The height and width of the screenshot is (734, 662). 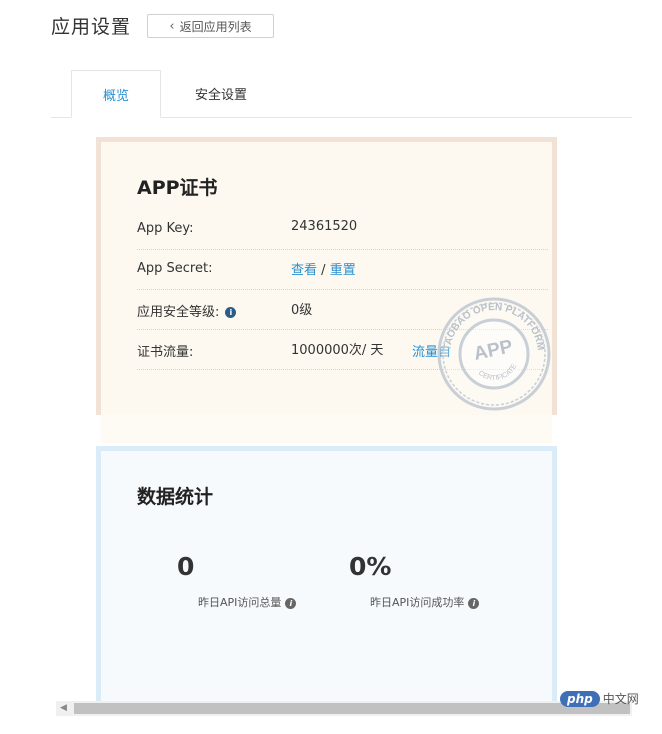 What do you see at coordinates (337, 350) in the screenshot?
I see `traffic-value: 1000000次/ 天` at bounding box center [337, 350].